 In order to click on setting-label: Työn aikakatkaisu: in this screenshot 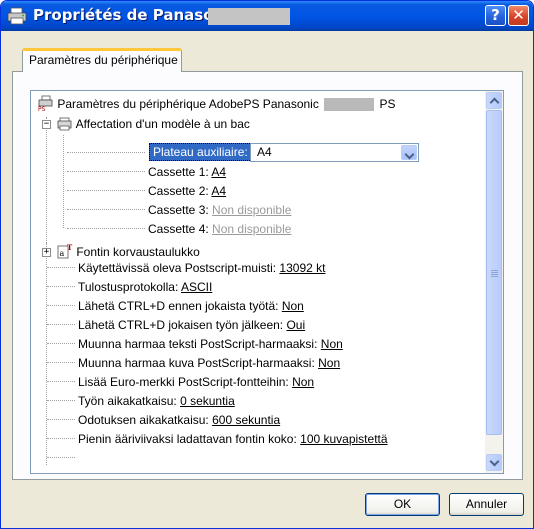, I will do `click(127, 401)`.